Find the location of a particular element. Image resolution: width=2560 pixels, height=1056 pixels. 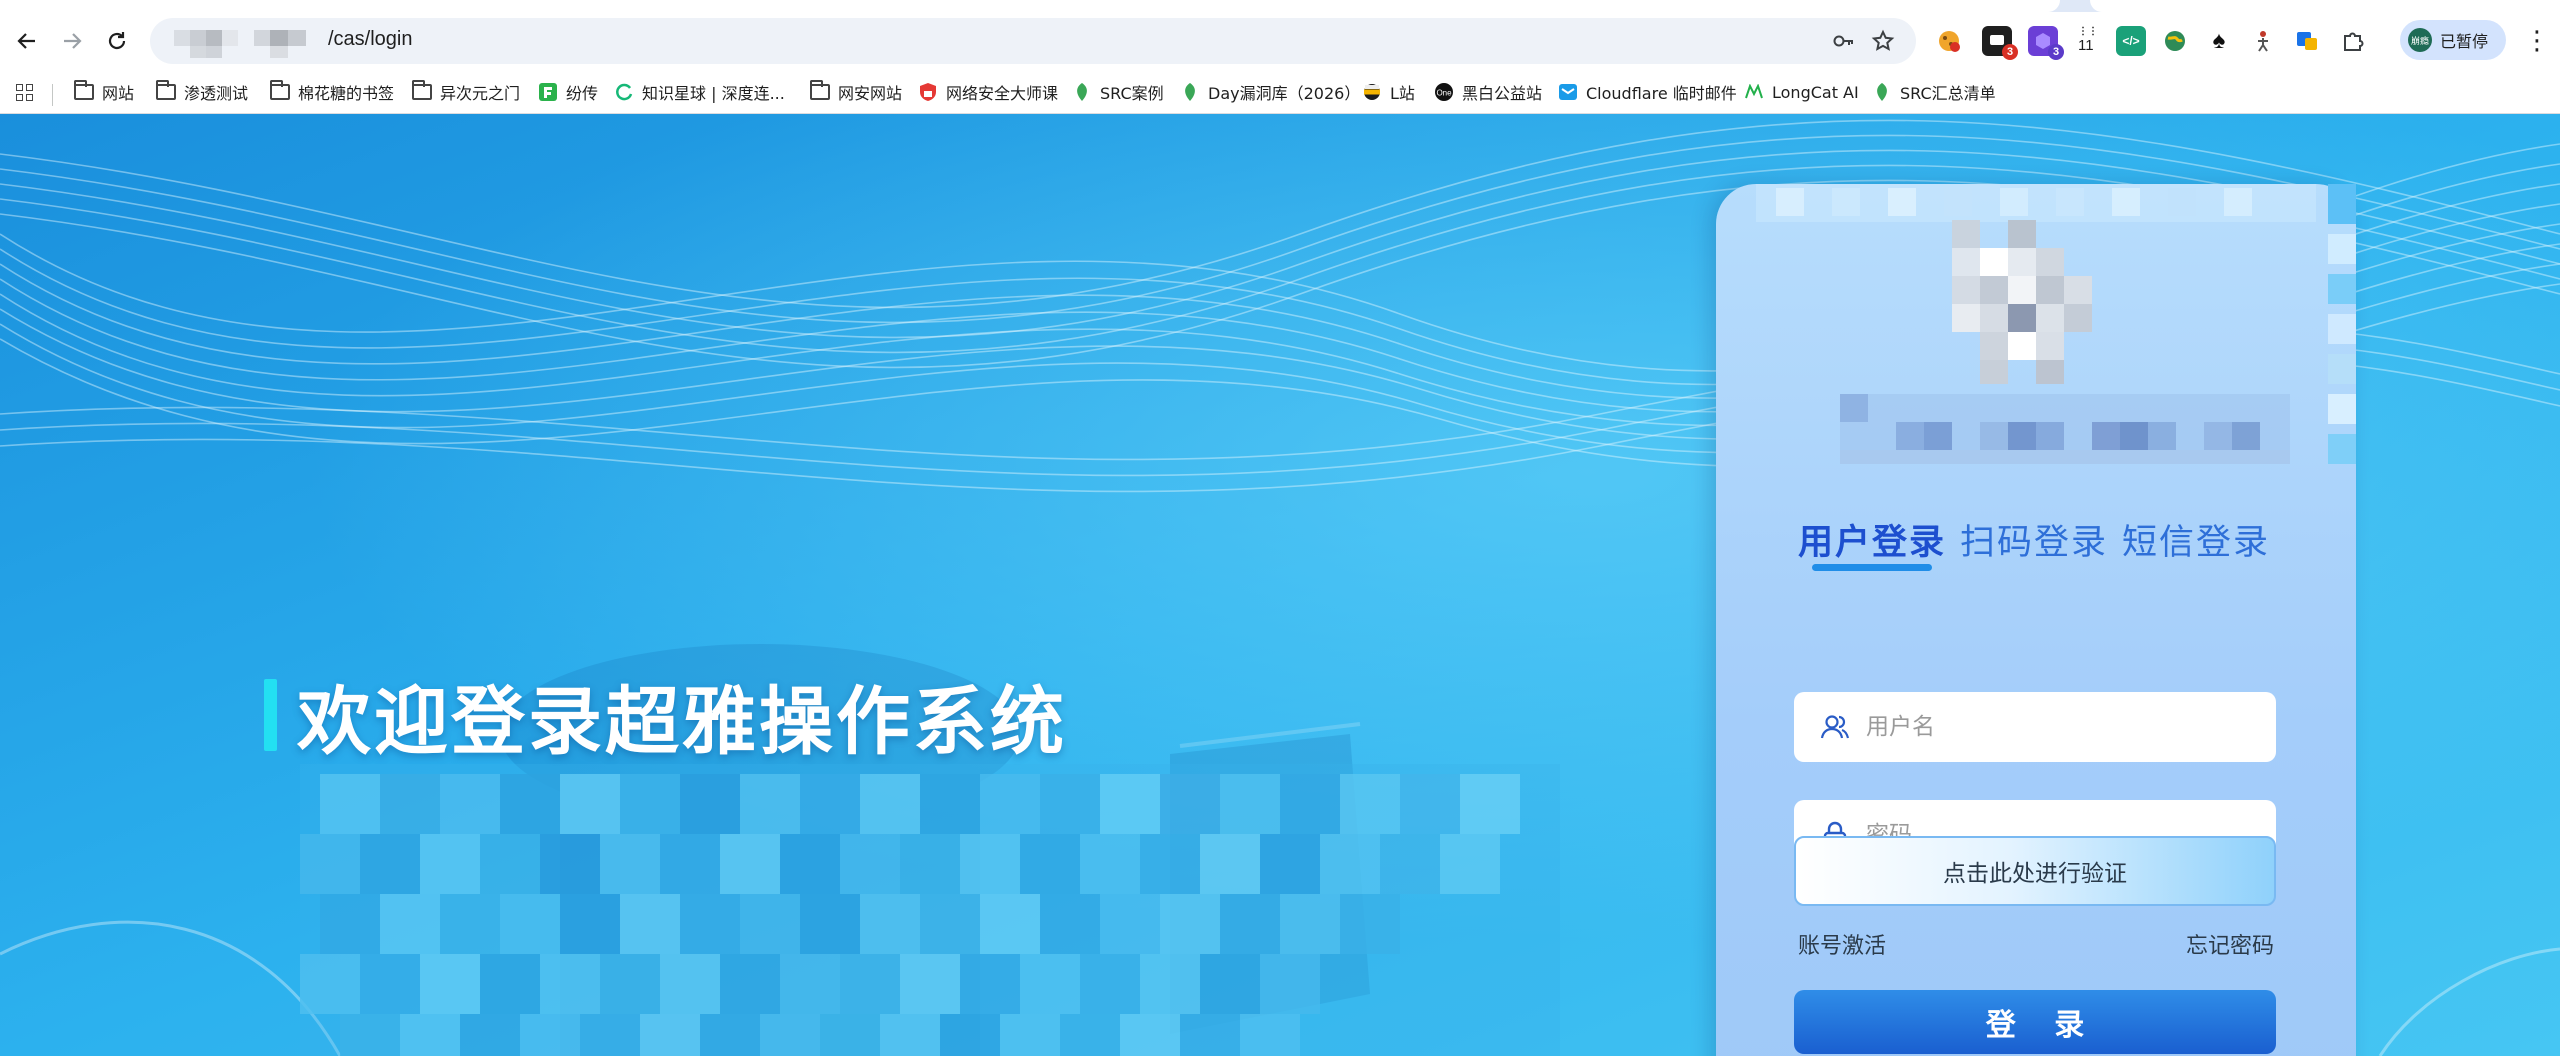

activate-account-link: 账号激活 is located at coordinates (1842, 944).